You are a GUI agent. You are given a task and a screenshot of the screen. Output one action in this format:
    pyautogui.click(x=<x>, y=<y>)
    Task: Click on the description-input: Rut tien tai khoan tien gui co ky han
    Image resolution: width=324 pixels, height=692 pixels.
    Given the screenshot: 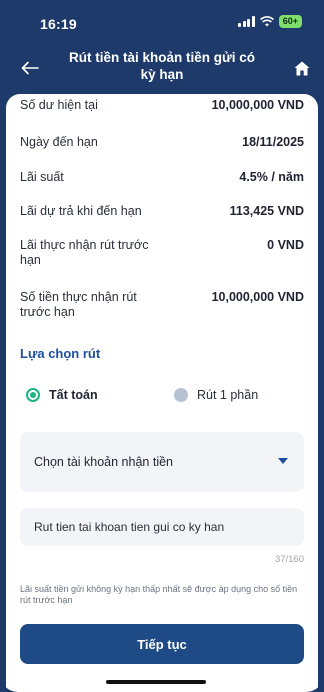 What is the action you would take?
    pyautogui.click(x=162, y=527)
    